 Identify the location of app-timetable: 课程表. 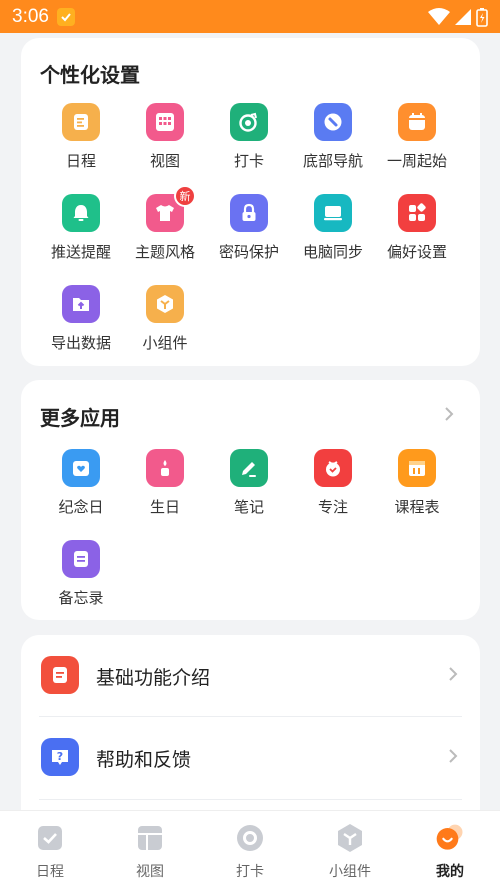
(417, 483).